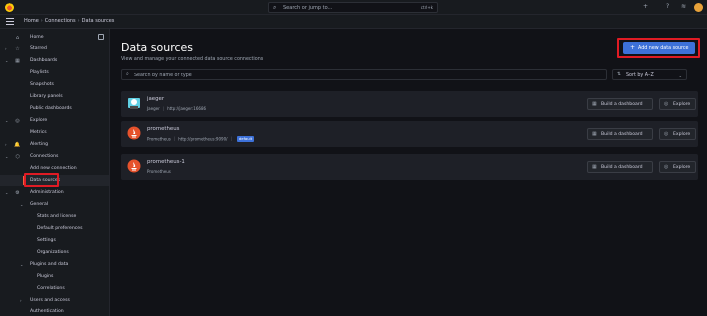  What do you see at coordinates (9, 7) in the screenshot?
I see `grafana-logo-icon` at bounding box center [9, 7].